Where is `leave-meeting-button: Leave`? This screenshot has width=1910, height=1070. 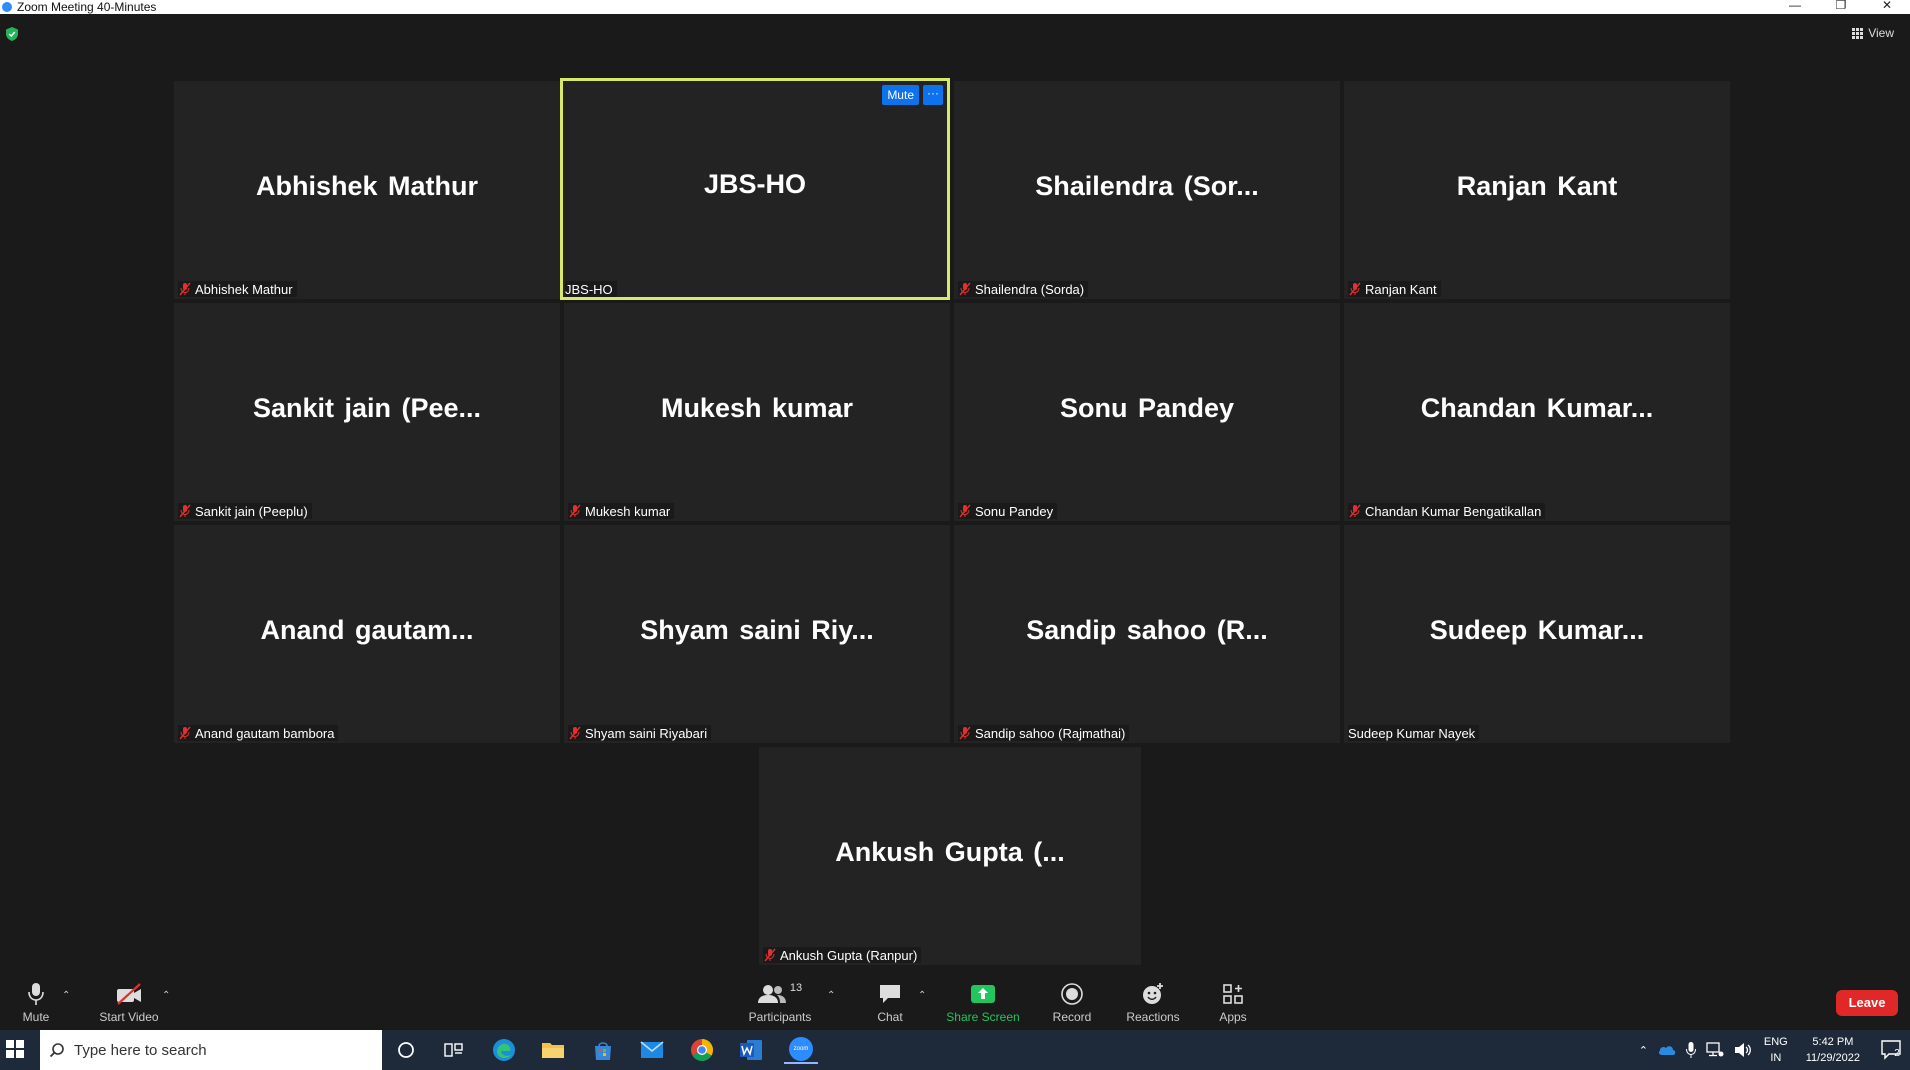
leave-meeting-button: Leave is located at coordinates (1867, 1003).